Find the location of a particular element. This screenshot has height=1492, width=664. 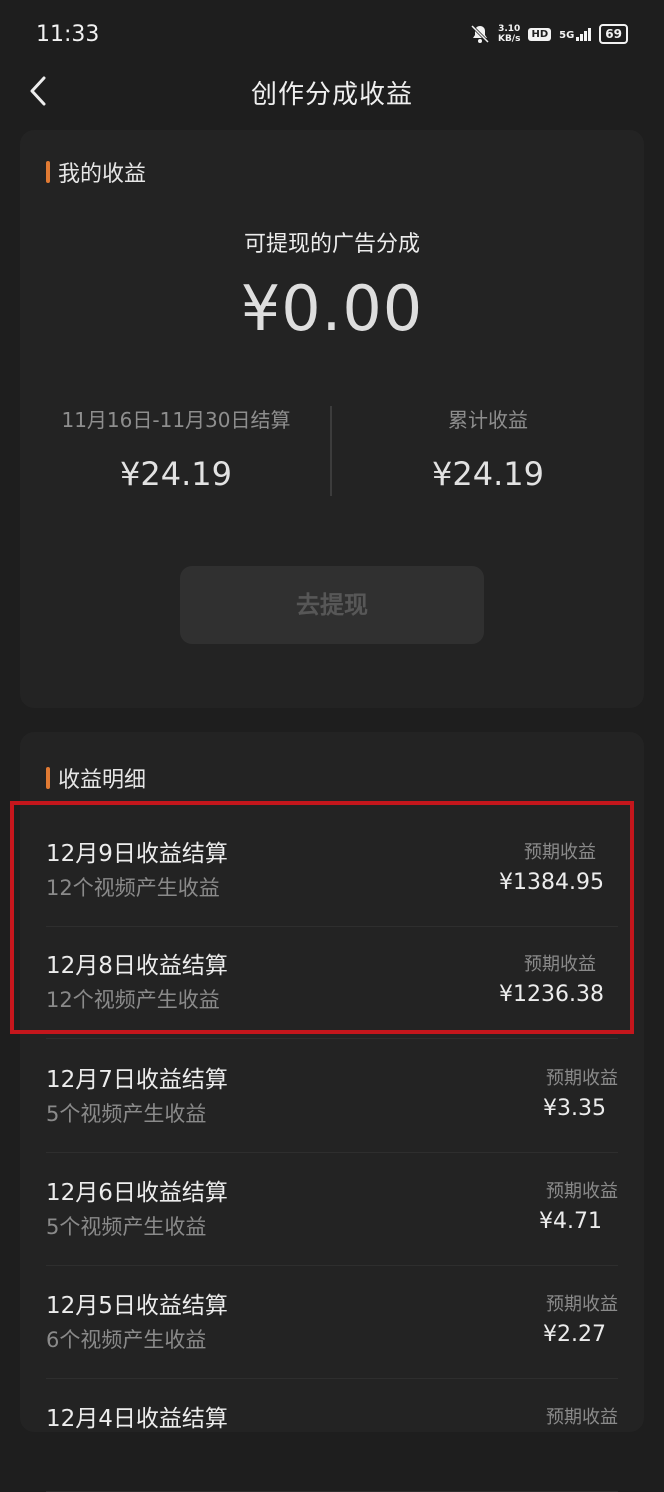

item-title: 12月6日收益结算 is located at coordinates (137, 1193).